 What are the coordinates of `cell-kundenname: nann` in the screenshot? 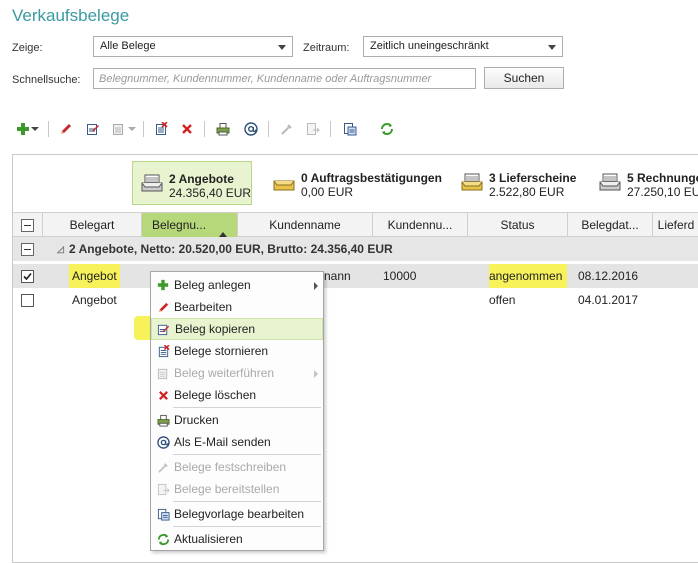 It's located at (337, 276).